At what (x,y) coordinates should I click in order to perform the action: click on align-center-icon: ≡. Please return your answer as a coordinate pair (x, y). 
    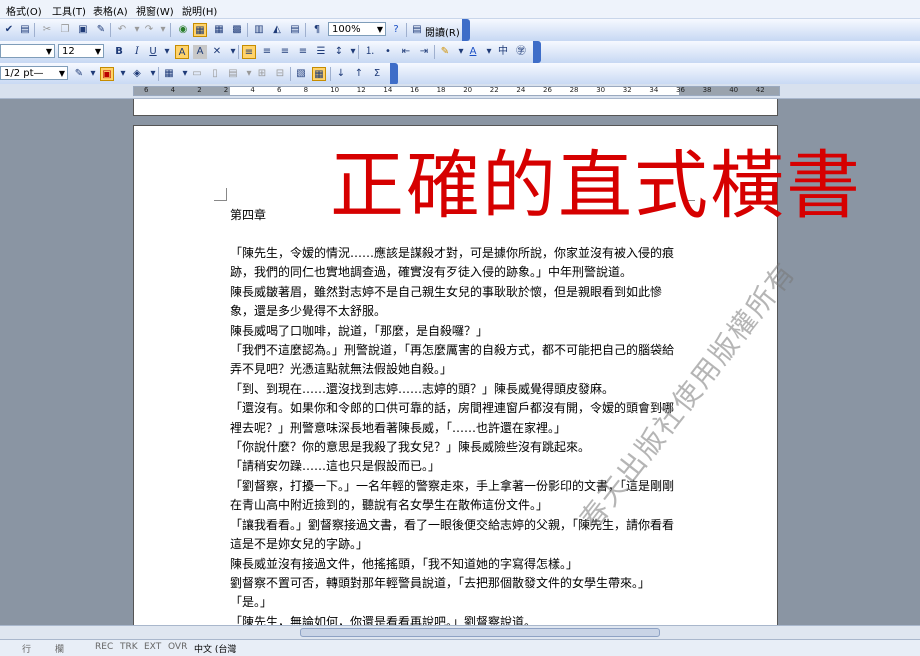
    Looking at the image, I should click on (267, 52).